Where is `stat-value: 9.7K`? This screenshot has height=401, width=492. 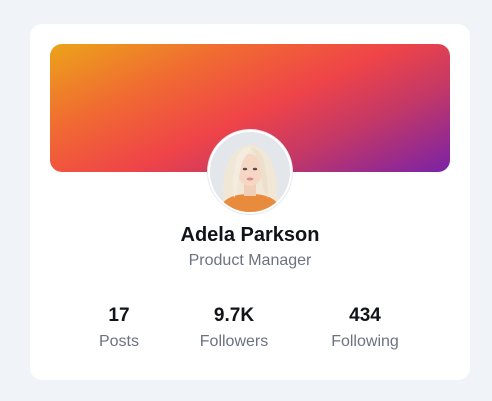 stat-value: 9.7K is located at coordinates (234, 315).